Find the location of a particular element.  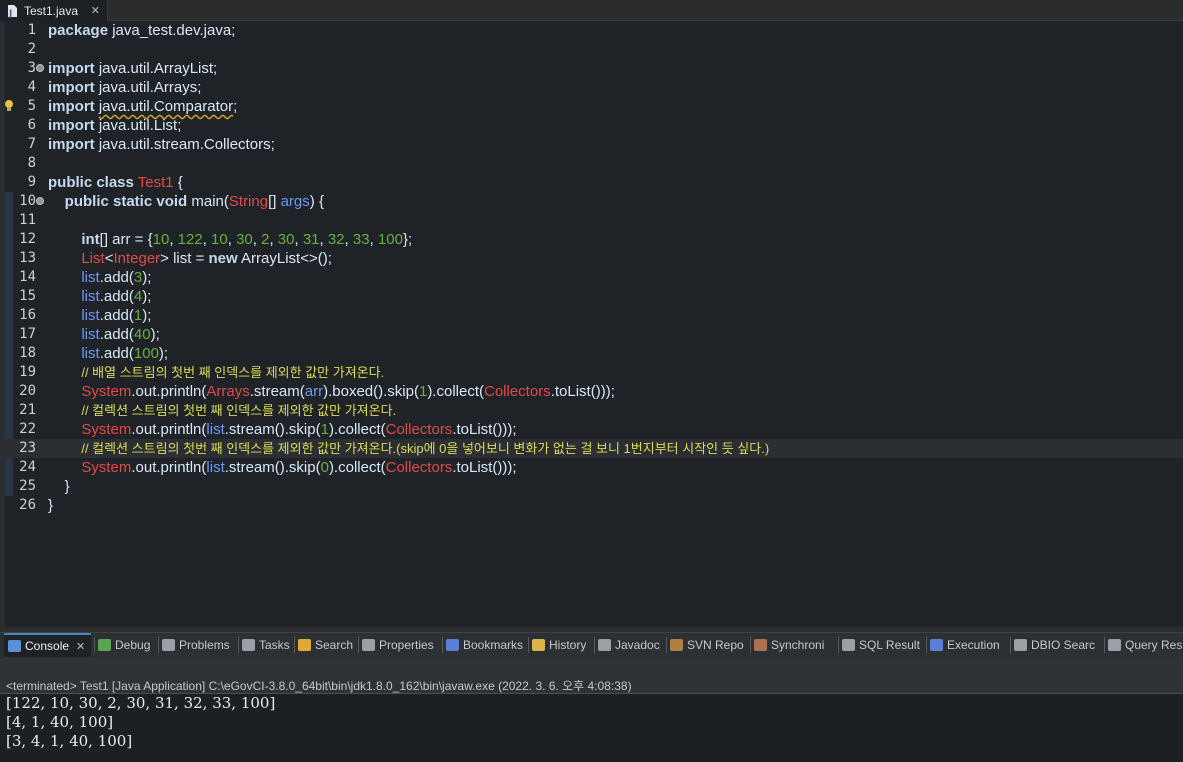

panel-tab-label: Execution is located at coordinates (973, 645).